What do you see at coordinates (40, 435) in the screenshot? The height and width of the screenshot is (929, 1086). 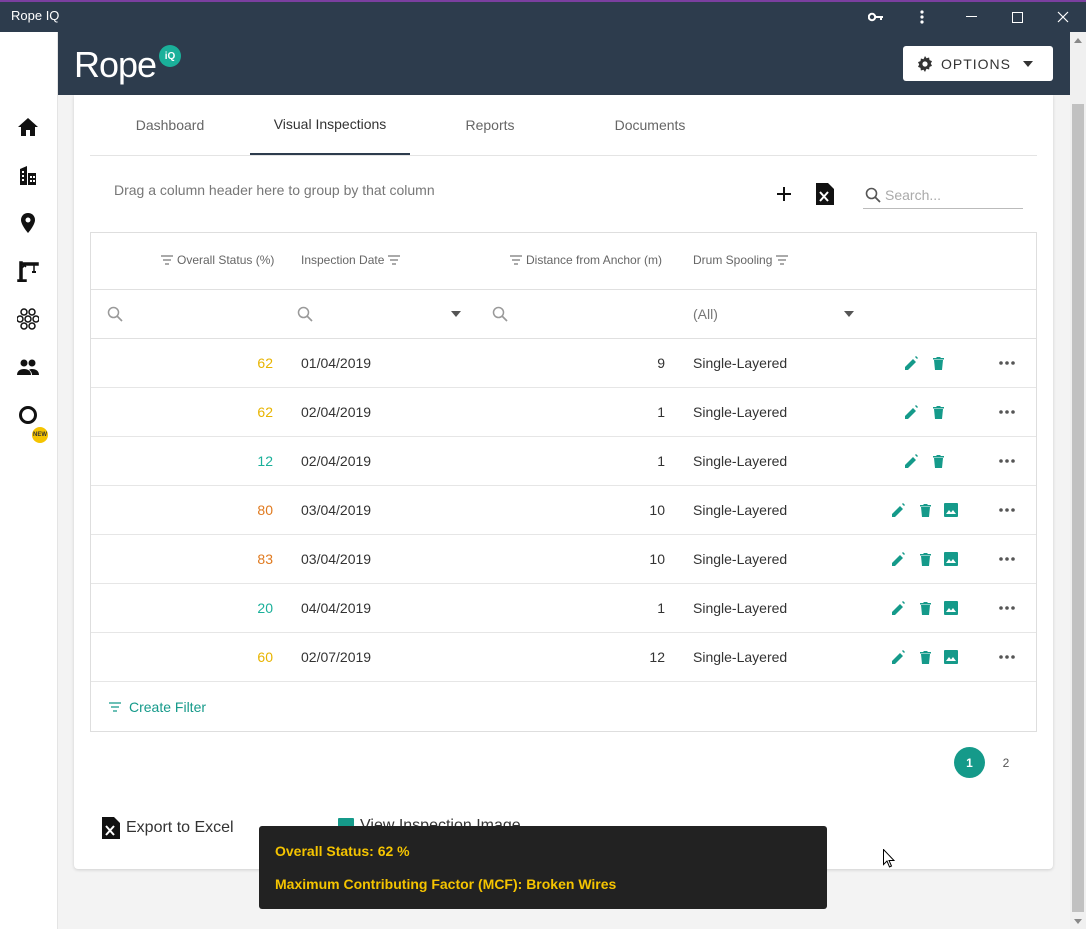 I see `new-badge: NEW` at bounding box center [40, 435].